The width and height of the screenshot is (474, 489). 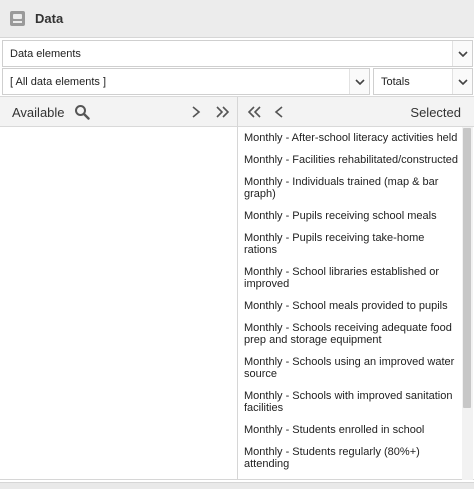 What do you see at coordinates (17, 18) in the screenshot?
I see `database-icon` at bounding box center [17, 18].